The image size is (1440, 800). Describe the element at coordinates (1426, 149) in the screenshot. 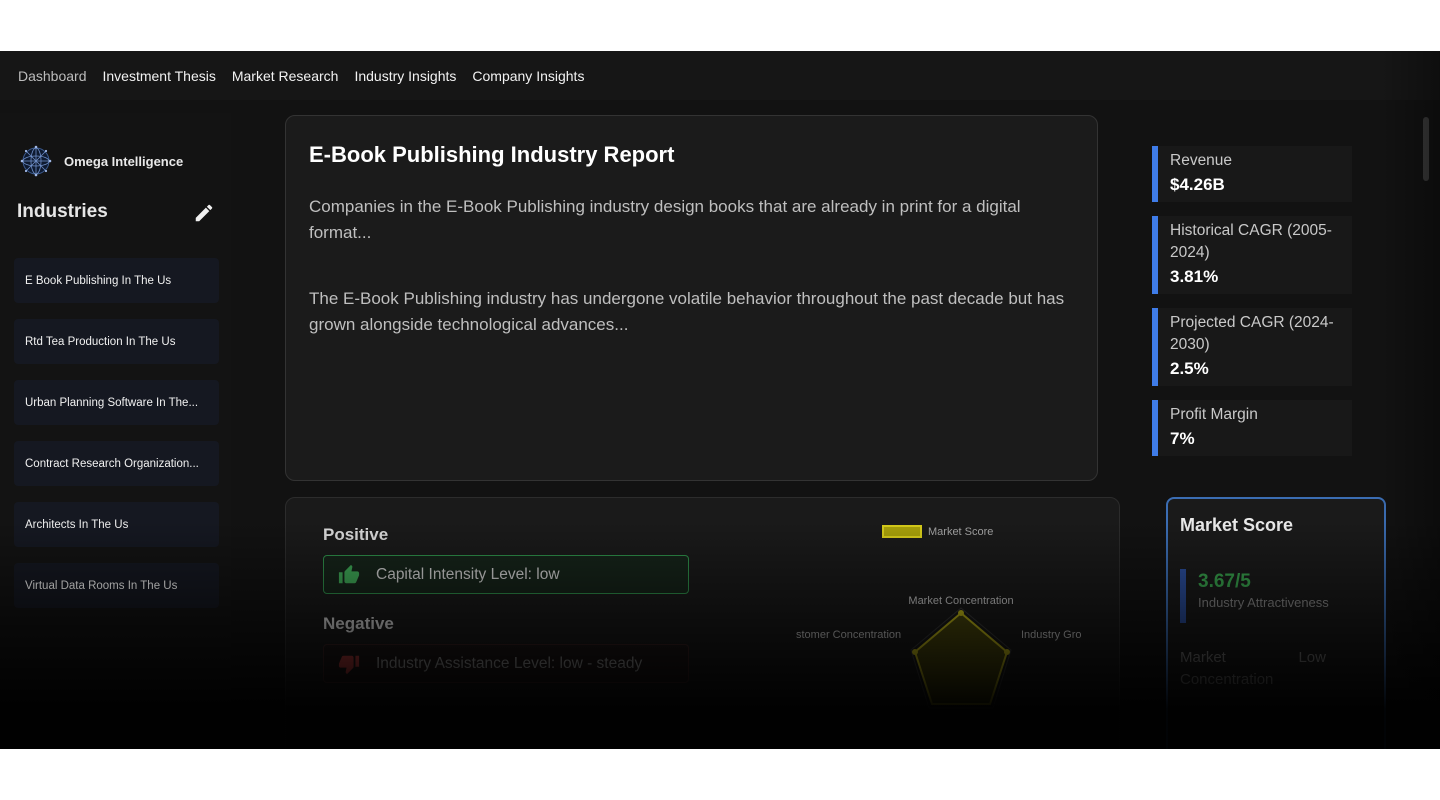

I see `scrollbar-thumb` at that location.